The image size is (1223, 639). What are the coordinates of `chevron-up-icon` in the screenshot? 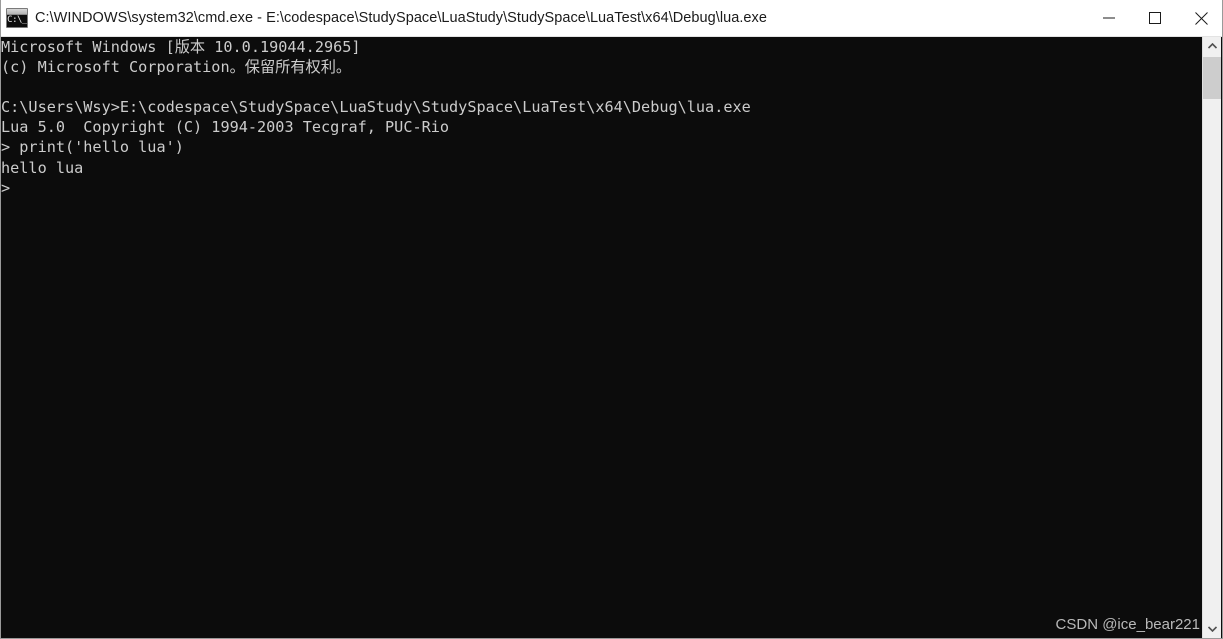 It's located at (1212, 46).